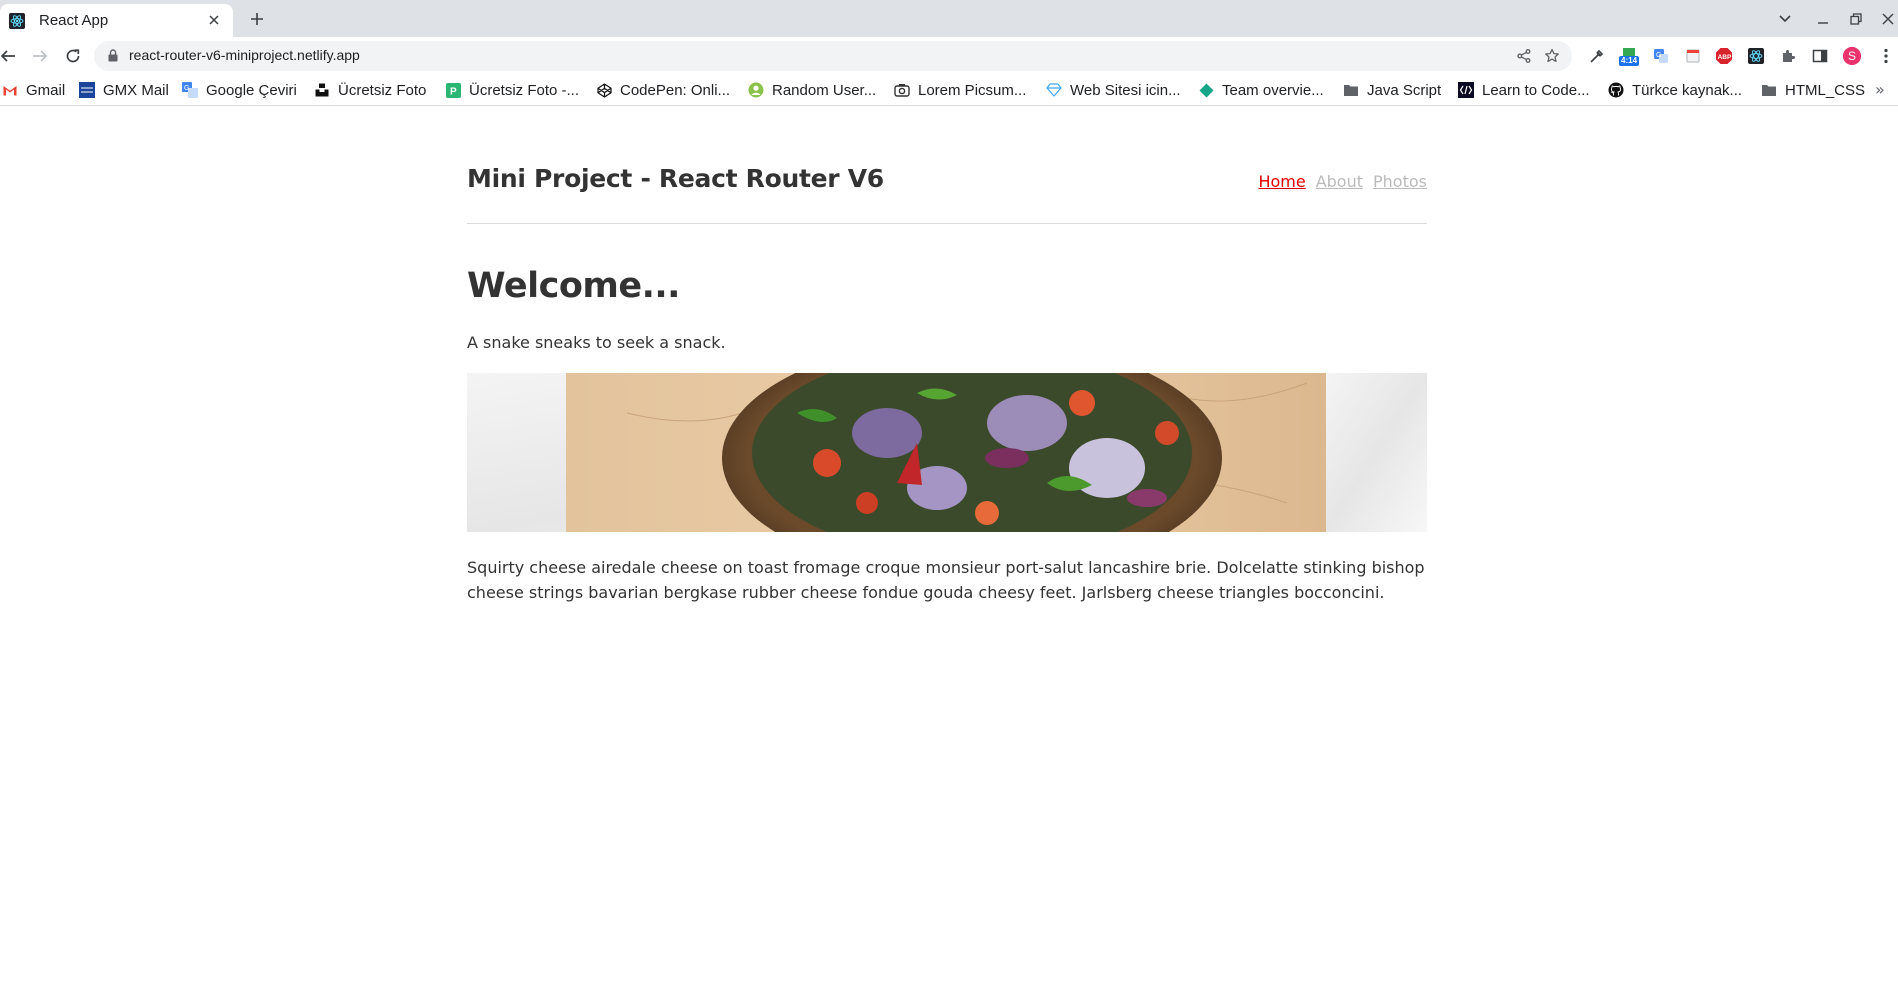  Describe the element at coordinates (10, 56) in the screenshot. I see `back-arrow-icon` at that location.